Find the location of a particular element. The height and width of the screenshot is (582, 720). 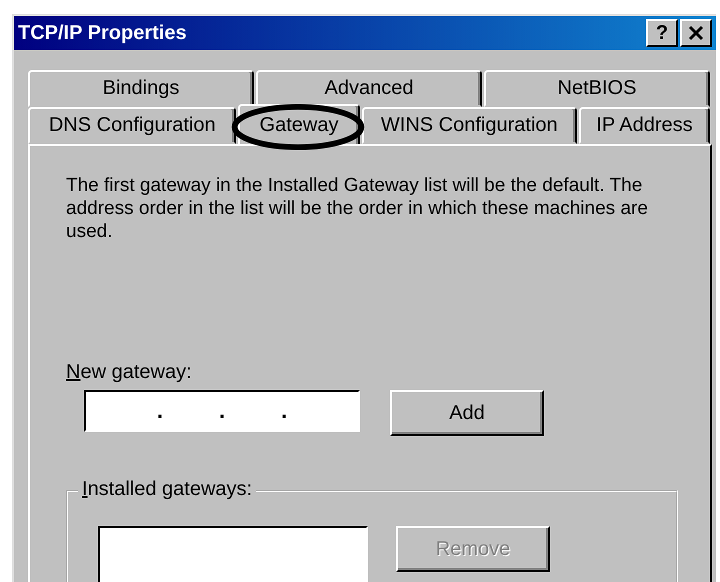

help-button: ? is located at coordinates (662, 33).